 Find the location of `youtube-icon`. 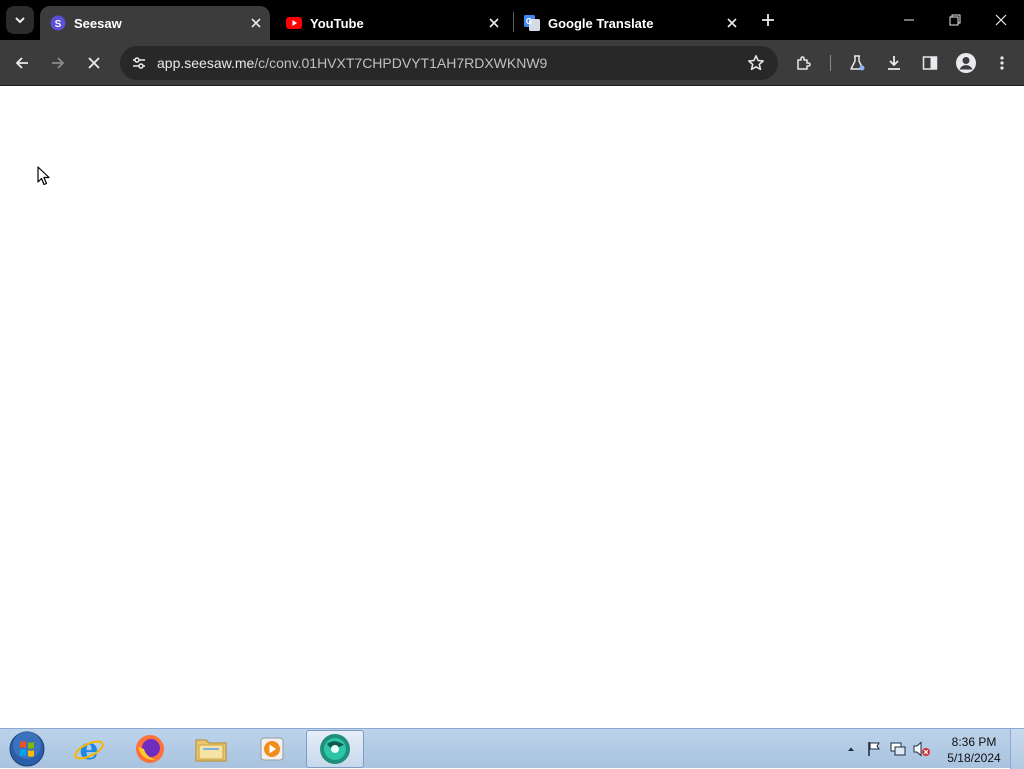

youtube-icon is located at coordinates (294, 23).